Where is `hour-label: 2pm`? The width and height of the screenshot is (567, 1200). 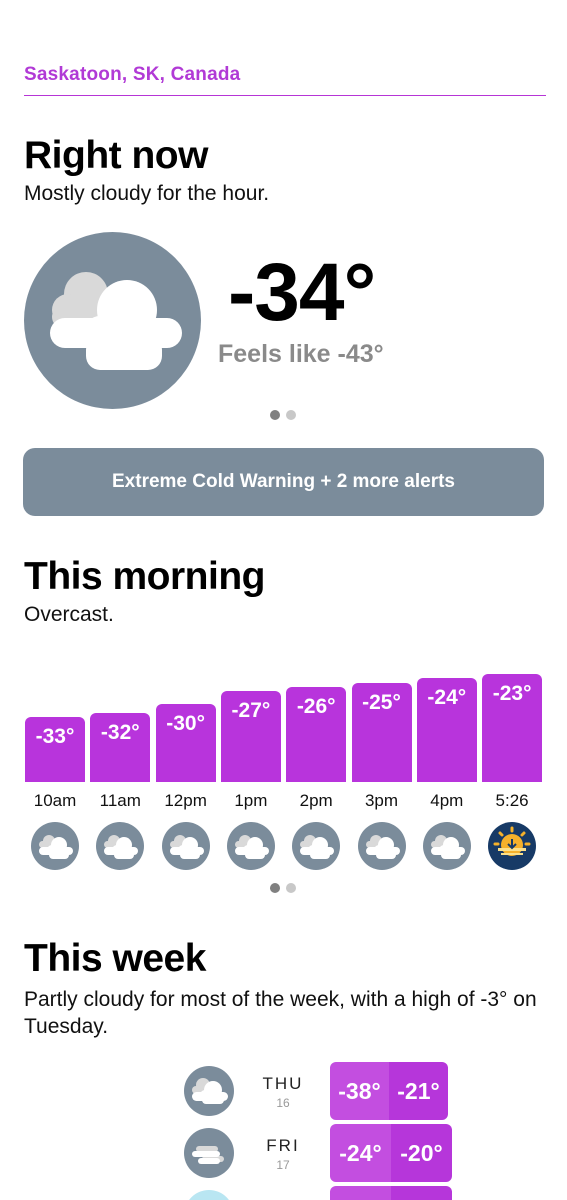
hour-label: 2pm is located at coordinates (316, 800).